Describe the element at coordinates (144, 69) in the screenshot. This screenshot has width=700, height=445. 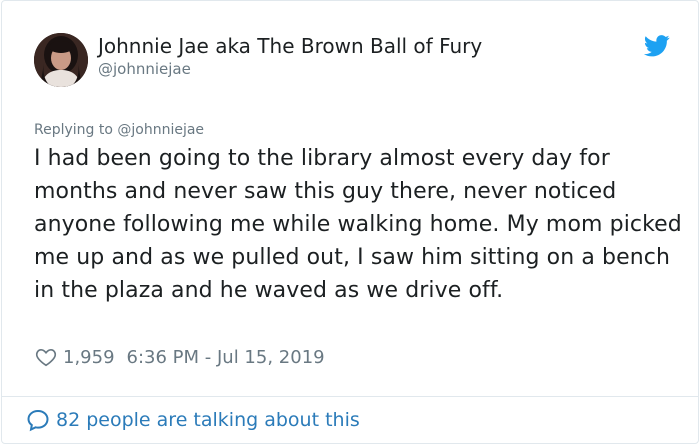
I see `author-handle: @johnniejae` at that location.